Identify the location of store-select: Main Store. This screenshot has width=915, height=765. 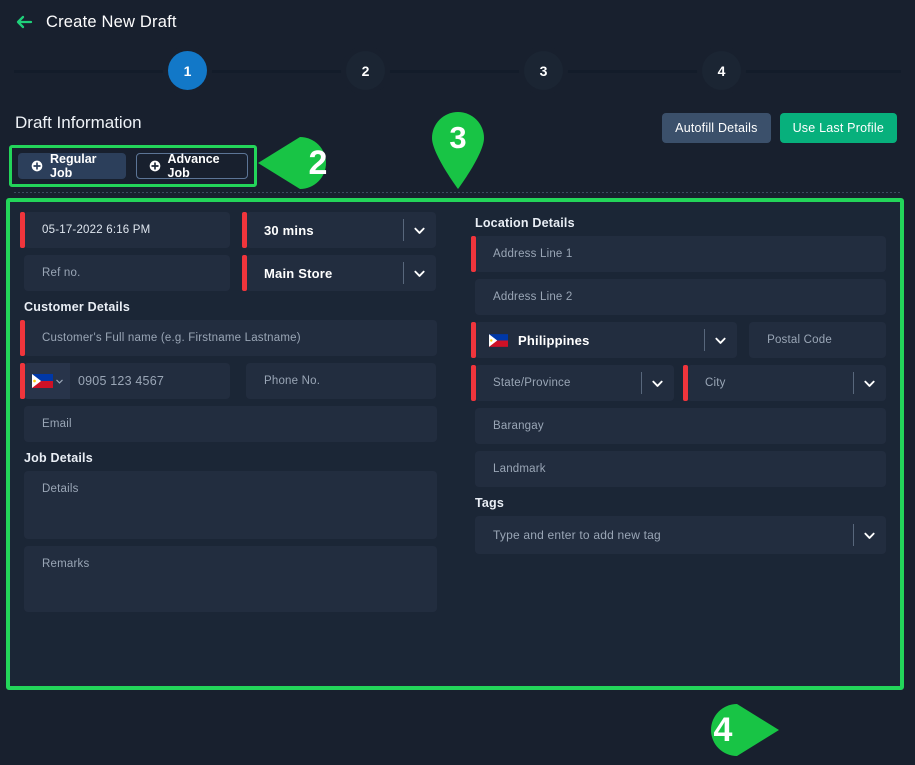
(339, 273).